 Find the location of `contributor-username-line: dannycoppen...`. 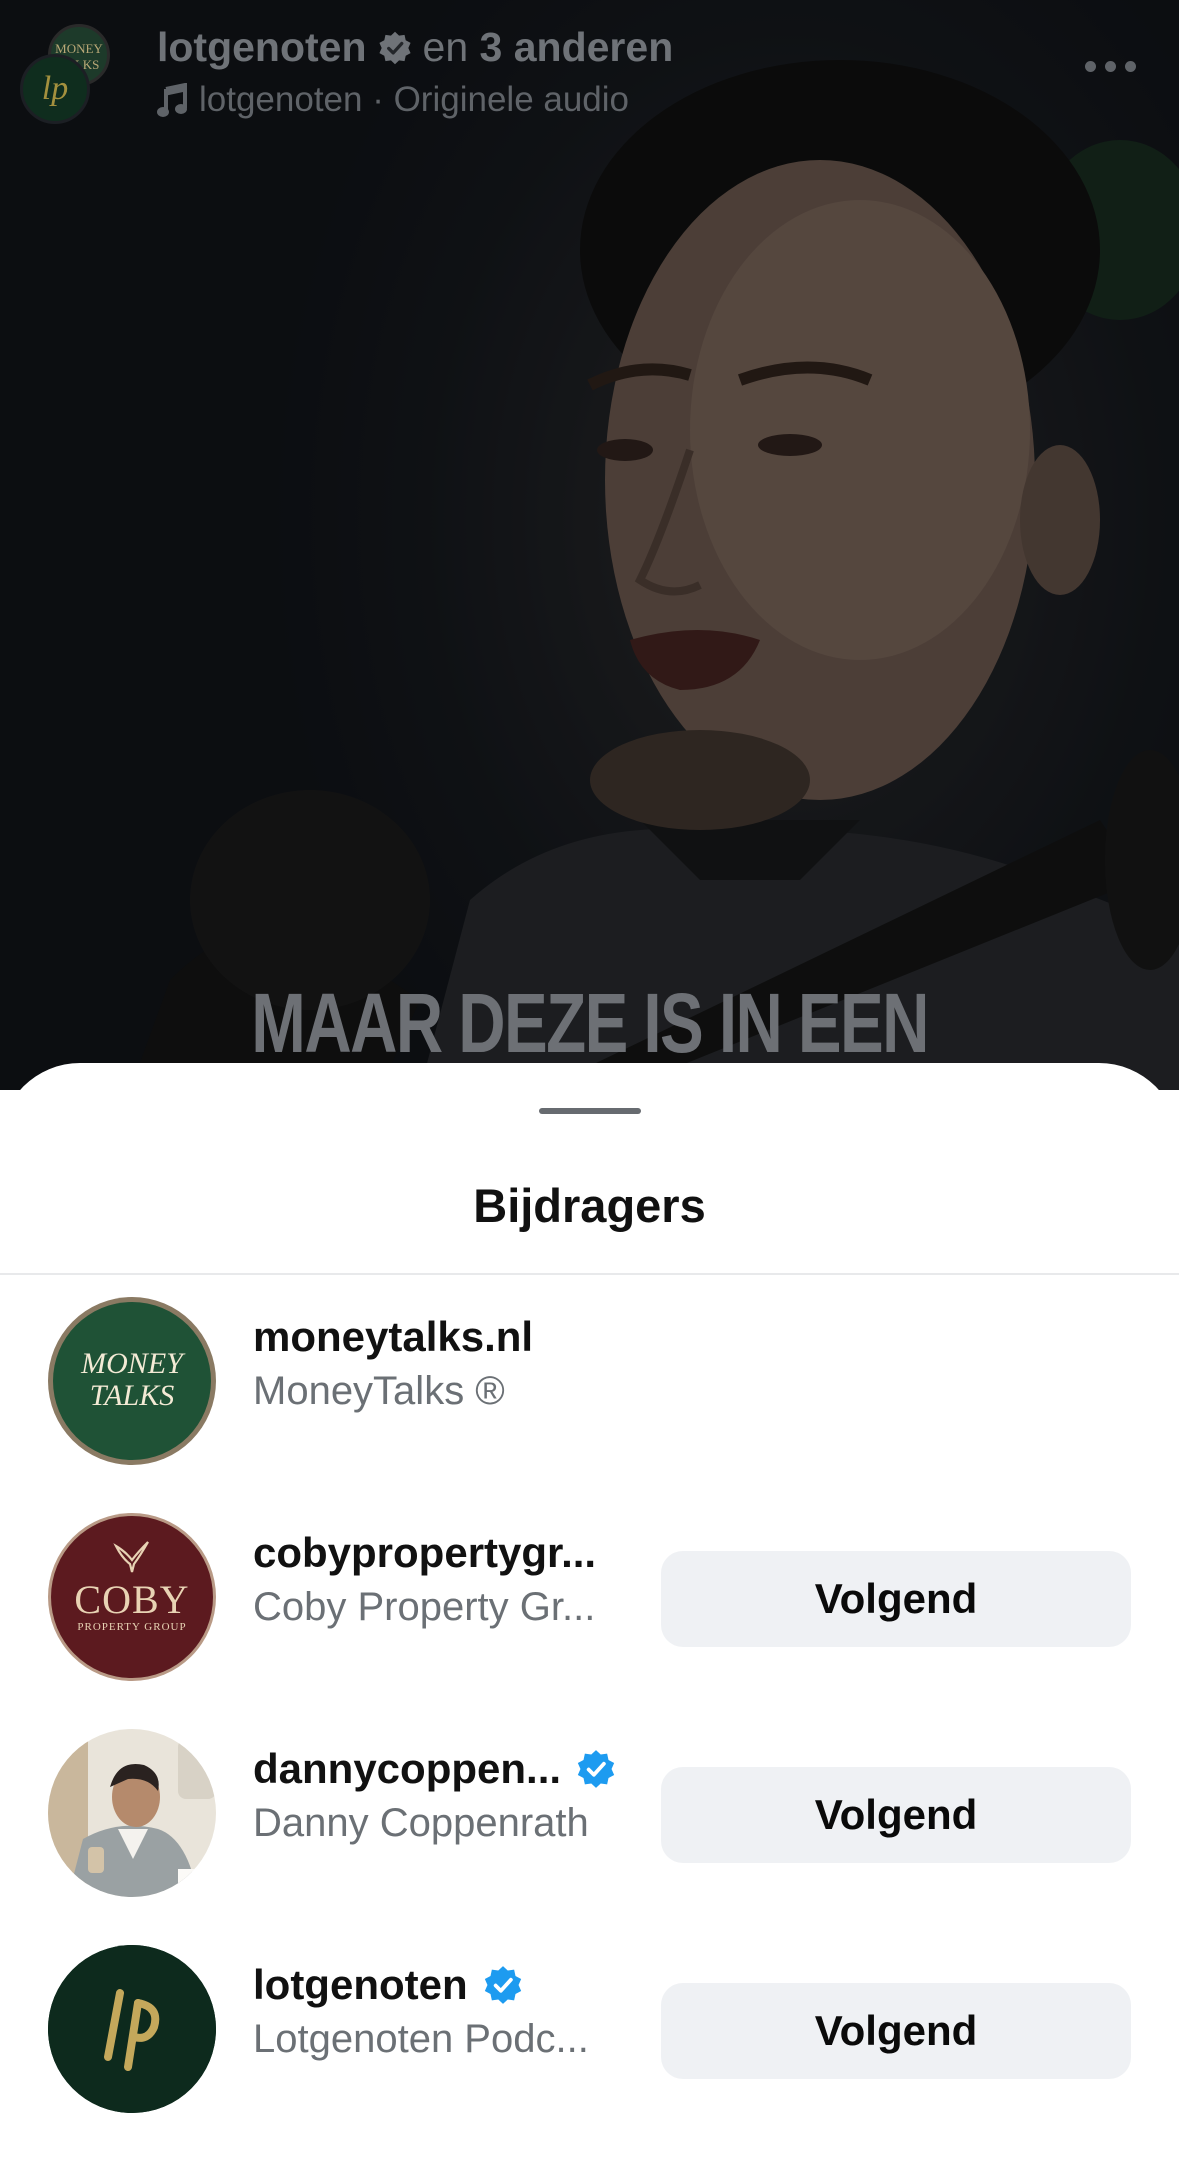

contributor-username-line: dannycoppen... is located at coordinates (435, 1769).